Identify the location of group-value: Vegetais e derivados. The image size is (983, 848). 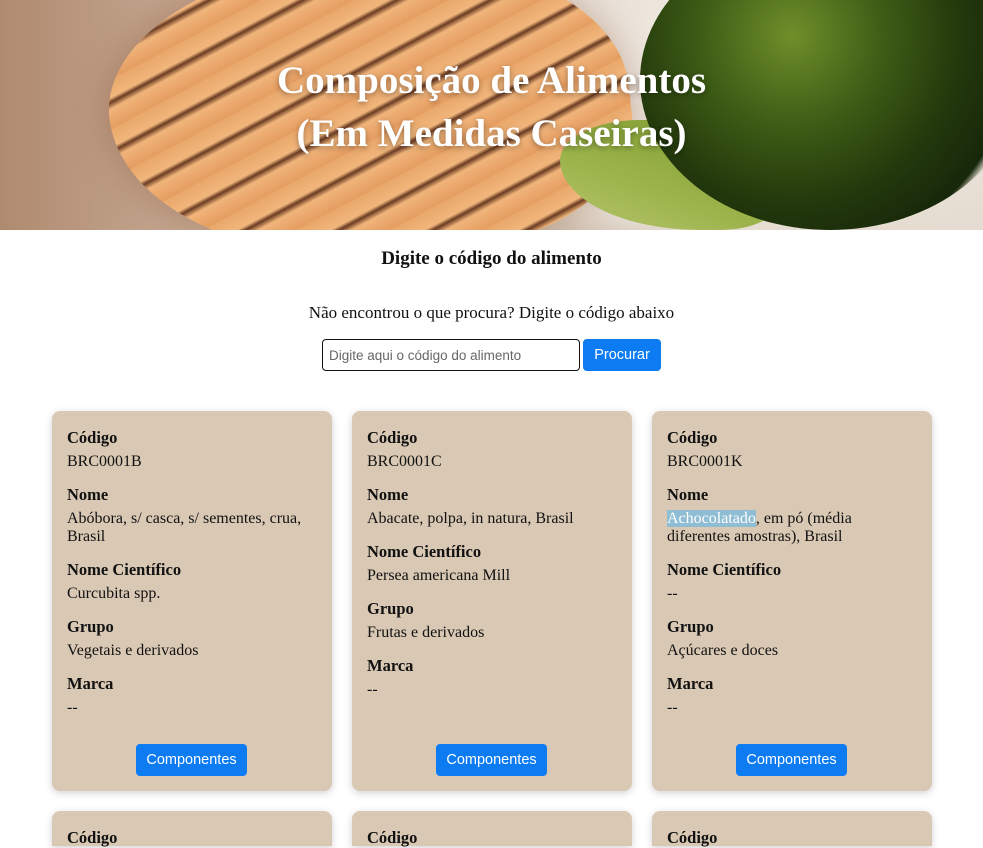
(133, 650).